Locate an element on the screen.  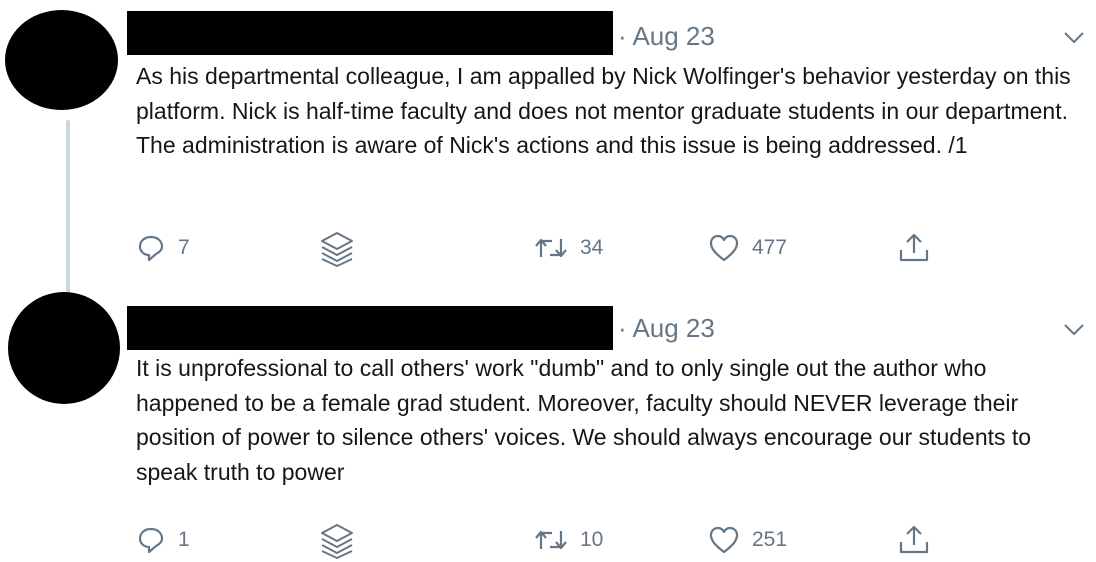
retweet-button: 10 is located at coordinates (568, 540).